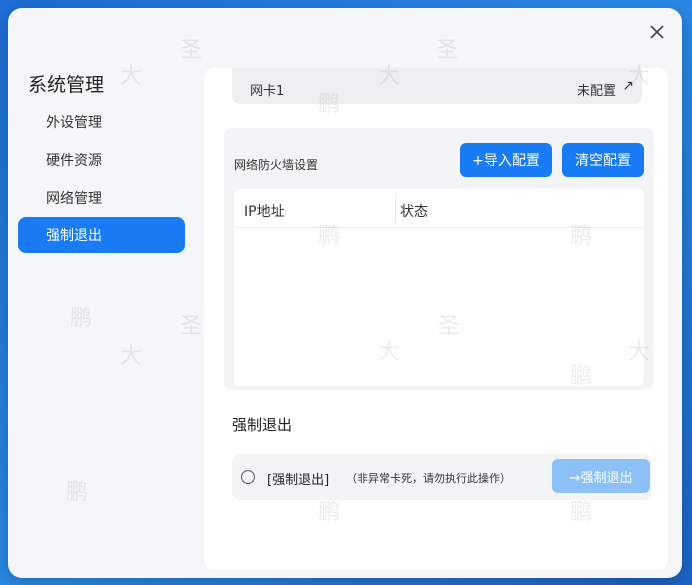 This screenshot has height=585, width=692. I want to click on sidebar-item-force-quit: 强制退出, so click(101, 235).